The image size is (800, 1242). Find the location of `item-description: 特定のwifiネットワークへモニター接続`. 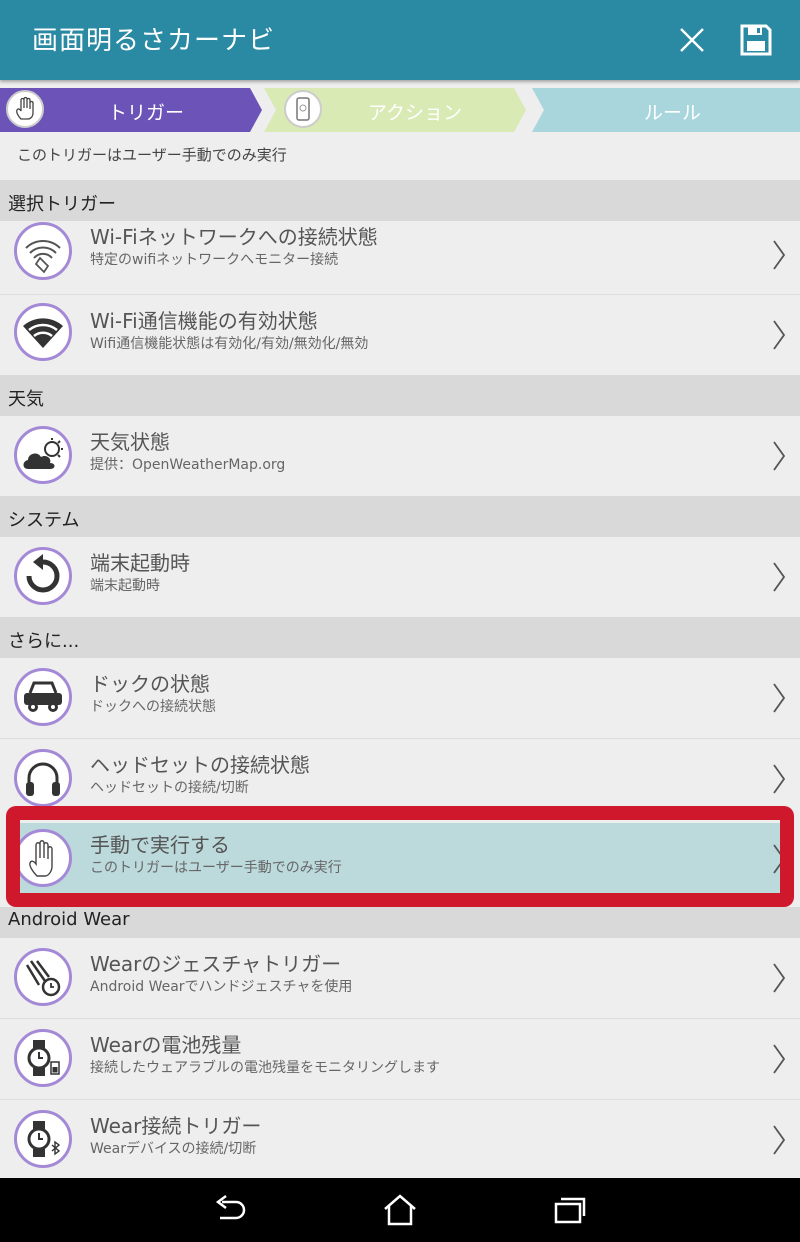

item-description: 特定のwifiネットワークへモニター接続 is located at coordinates (214, 260).